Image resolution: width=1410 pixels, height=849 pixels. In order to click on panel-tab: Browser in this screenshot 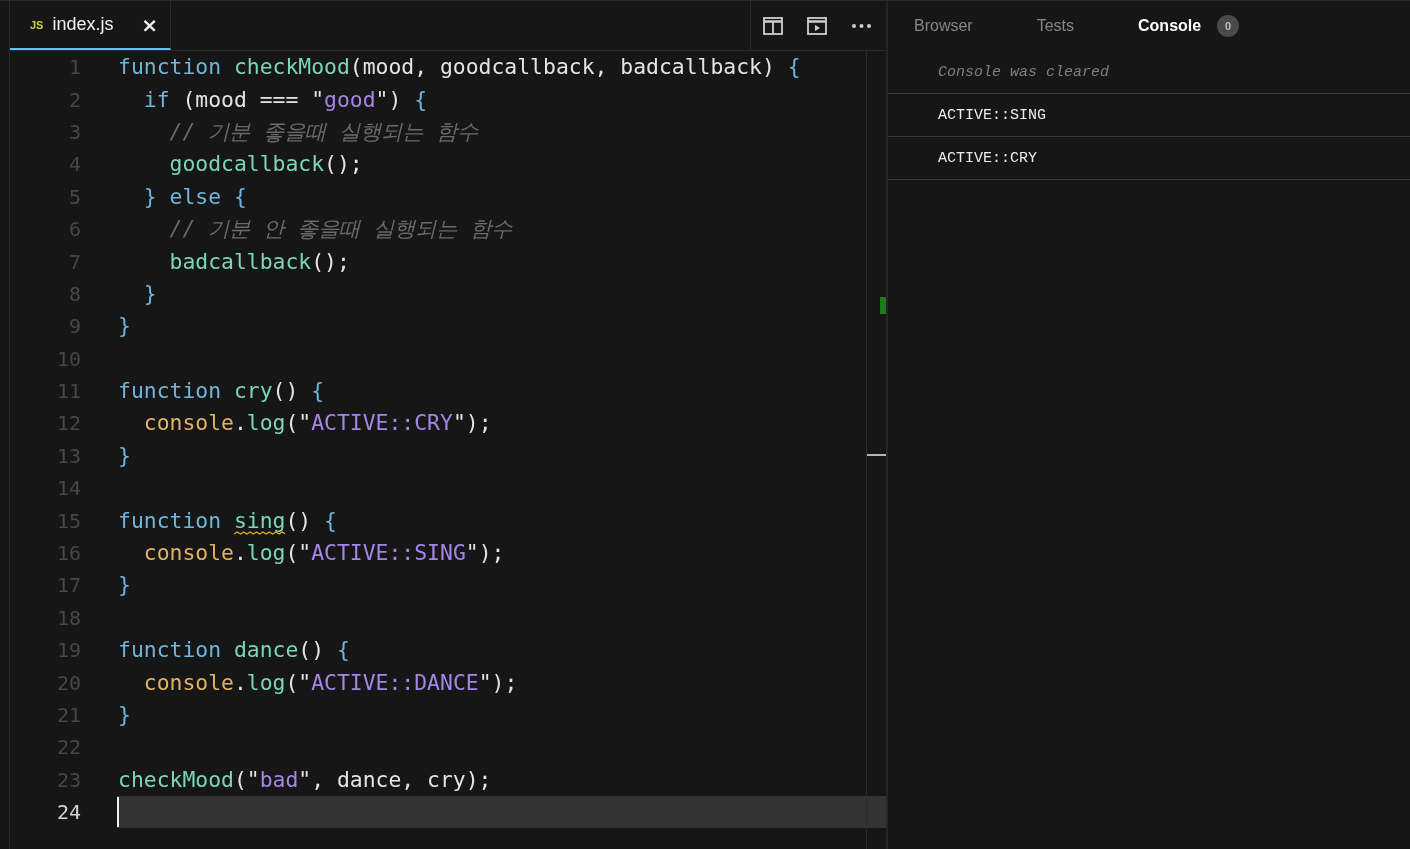, I will do `click(943, 26)`.